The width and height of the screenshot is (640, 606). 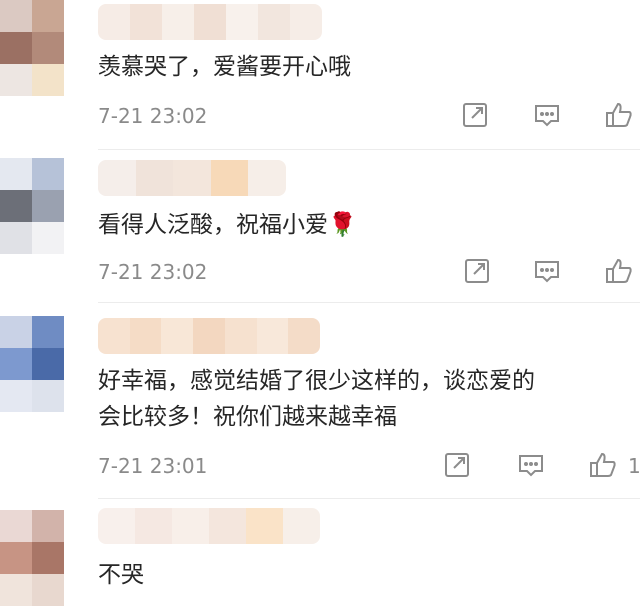 I want to click on comment-text: 羡慕哭了，爱酱要开心哦, so click(x=224, y=67).